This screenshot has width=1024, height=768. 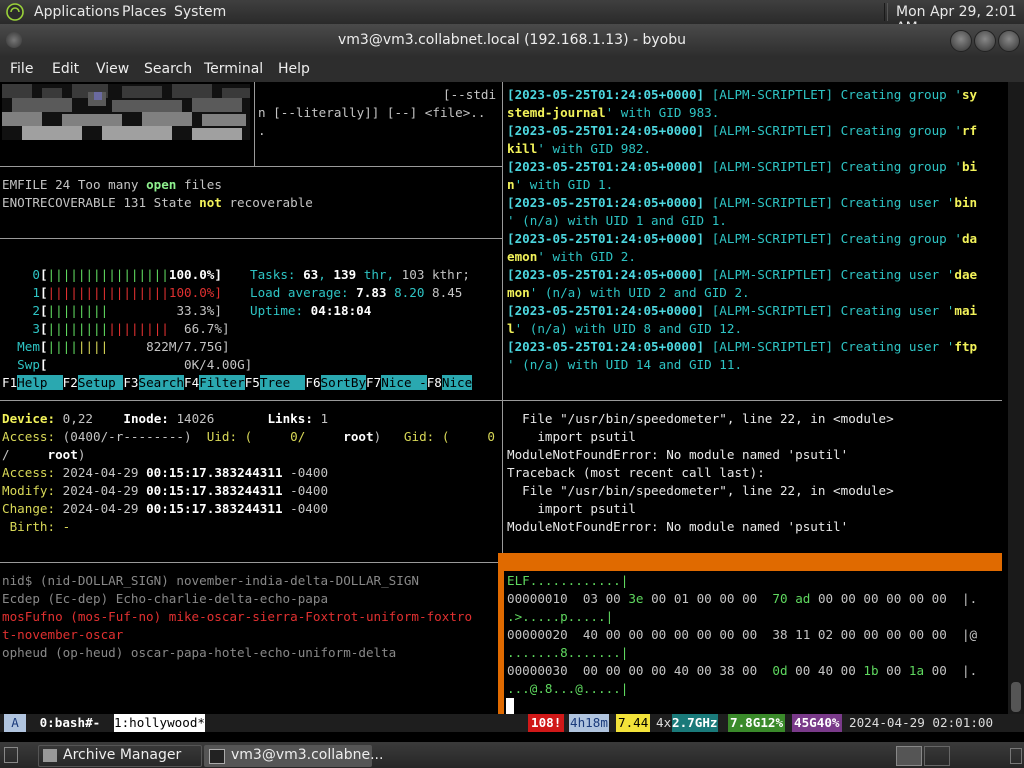 I want to click on fkey-label-f4: Filter, so click(x=222, y=382).